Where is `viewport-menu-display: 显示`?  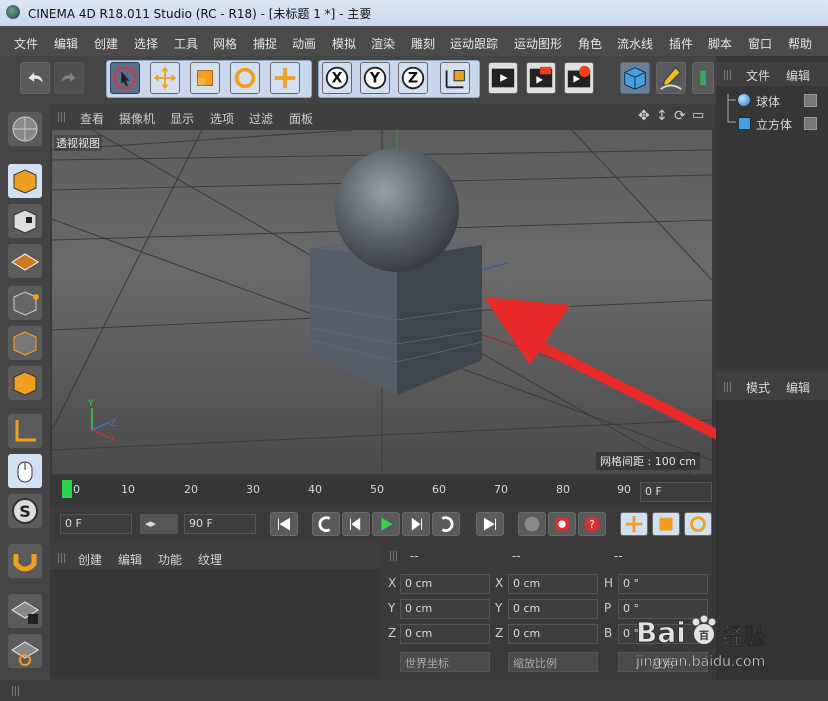 viewport-menu-display: 显示 is located at coordinates (182, 118).